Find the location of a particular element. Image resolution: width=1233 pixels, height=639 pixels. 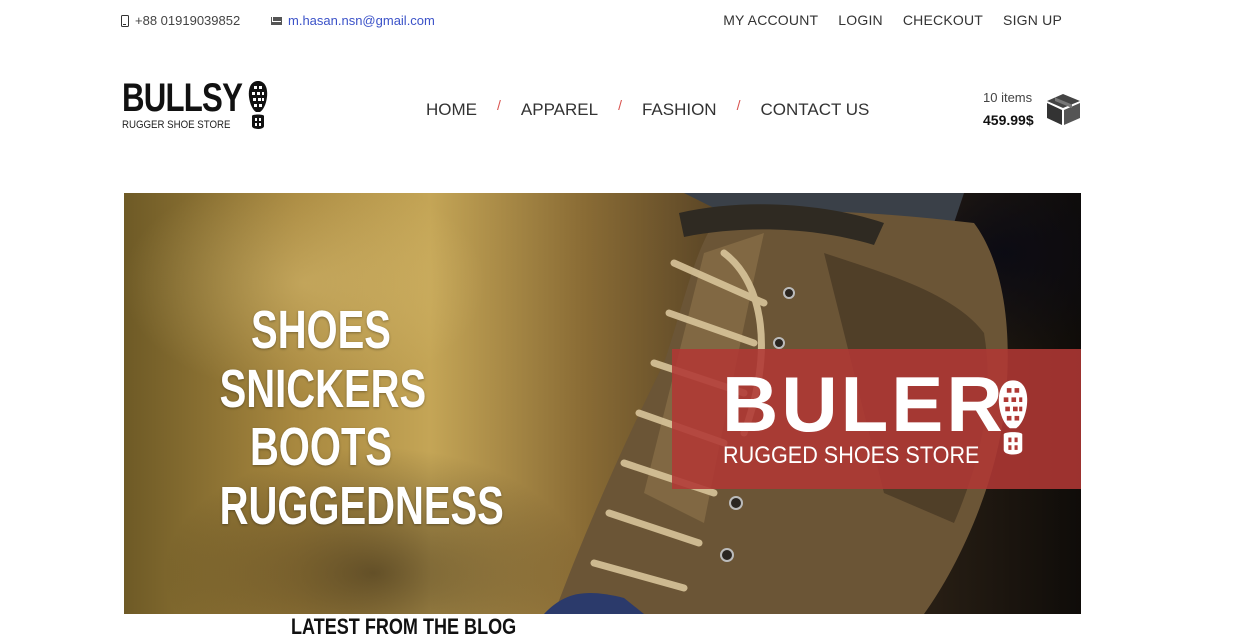

nav-contact-us: CONTACT US is located at coordinates (814, 110).